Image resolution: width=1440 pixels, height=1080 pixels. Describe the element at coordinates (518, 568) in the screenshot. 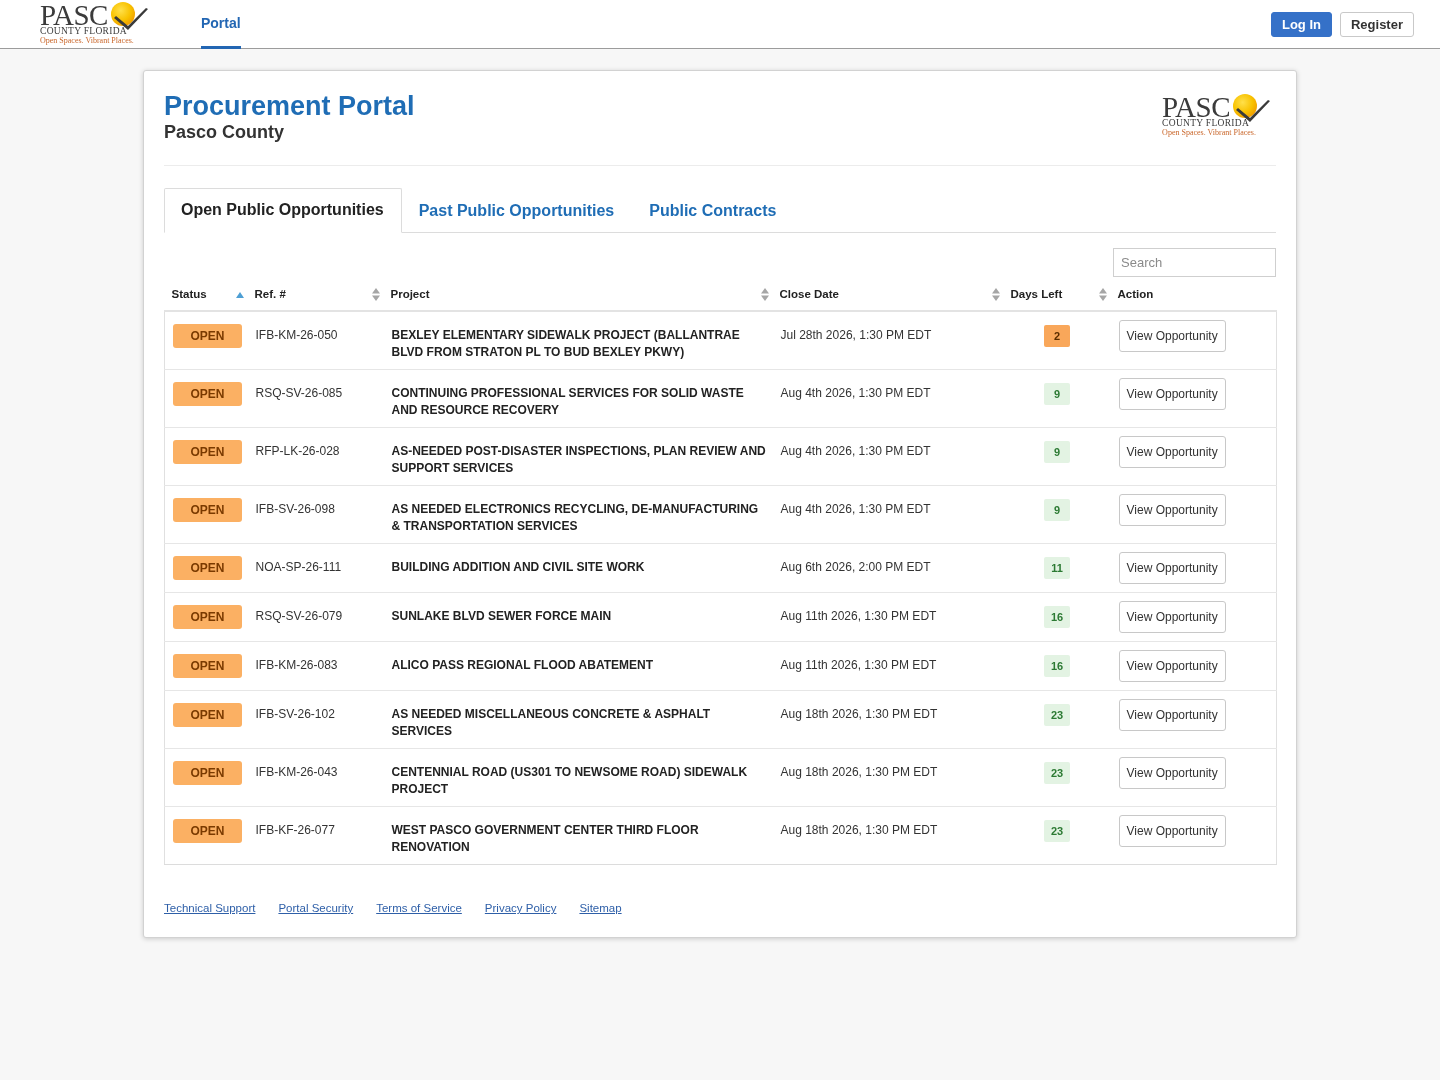

I see `project-name: BUILDING ADDITION AND CIVIL SITE WORK` at that location.